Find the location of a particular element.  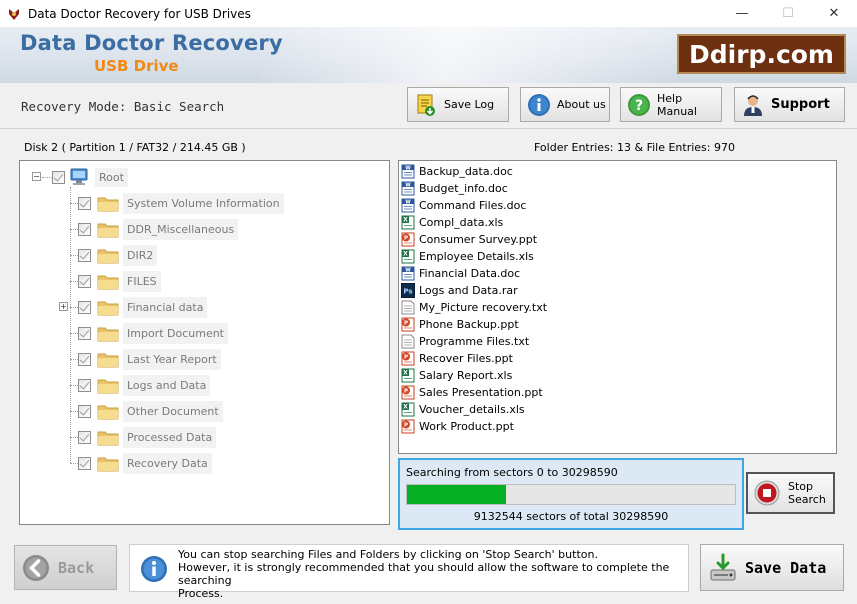

file-list-item: My_Picture recovery.txt is located at coordinates (474, 307).